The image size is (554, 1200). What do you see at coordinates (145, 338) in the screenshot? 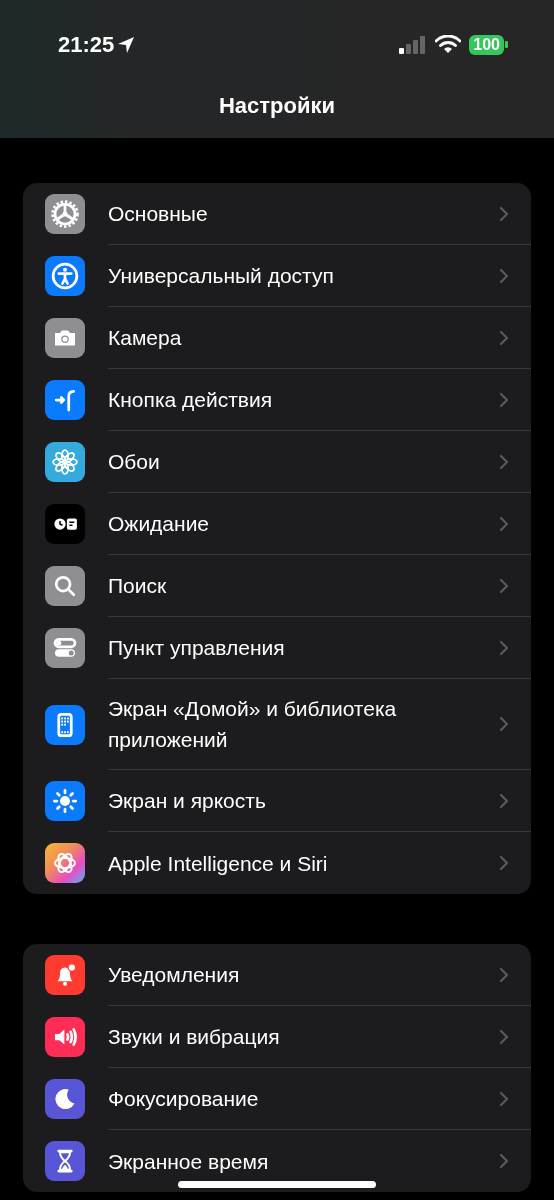
I see `row-label: Камера` at bounding box center [145, 338].